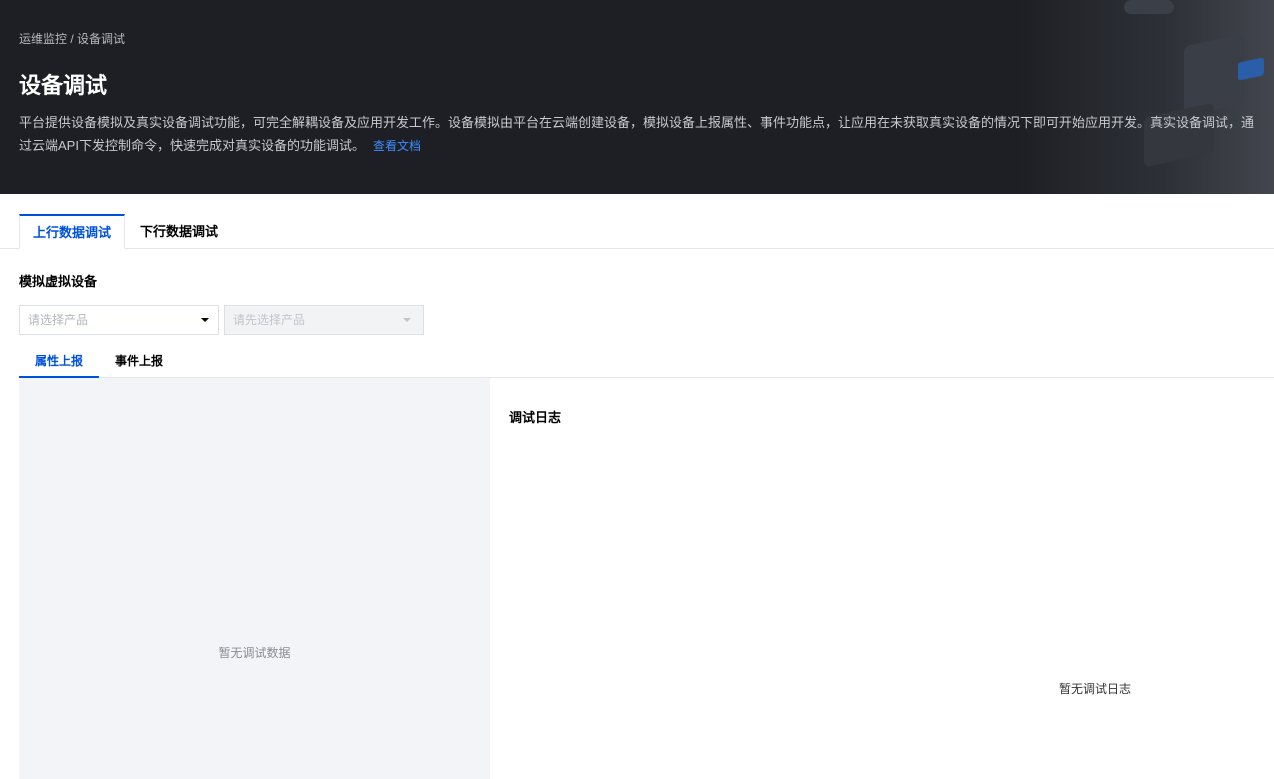 This screenshot has height=779, width=1274. I want to click on main-tabs: 上行数据调试 下行数据调试, so click(637, 231).